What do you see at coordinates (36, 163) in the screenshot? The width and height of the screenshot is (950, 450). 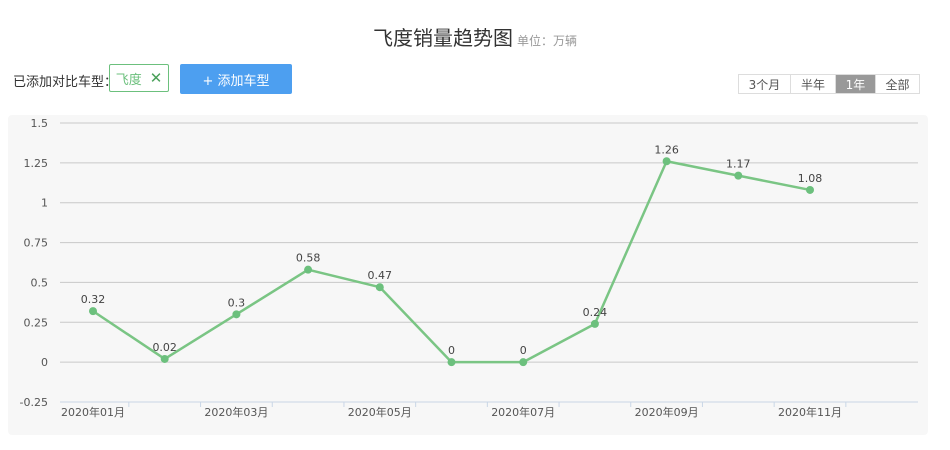 I see `y-tick-label: 1.25` at bounding box center [36, 163].